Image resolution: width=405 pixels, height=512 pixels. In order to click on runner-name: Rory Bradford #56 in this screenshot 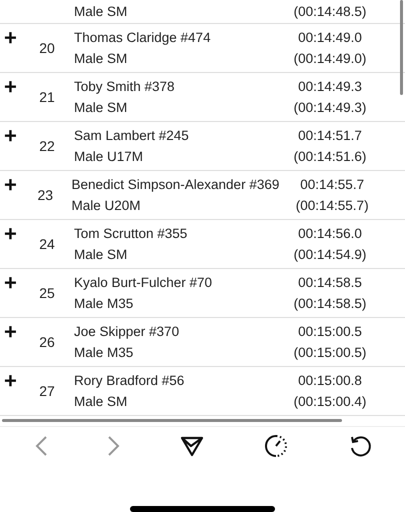, I will do `click(130, 380)`.